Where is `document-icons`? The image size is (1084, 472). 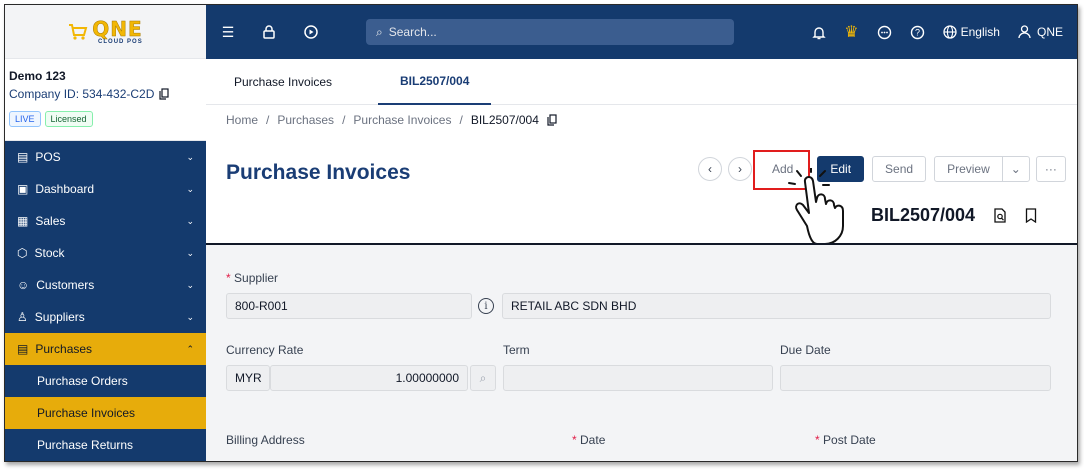
document-icons is located at coordinates (1015, 215).